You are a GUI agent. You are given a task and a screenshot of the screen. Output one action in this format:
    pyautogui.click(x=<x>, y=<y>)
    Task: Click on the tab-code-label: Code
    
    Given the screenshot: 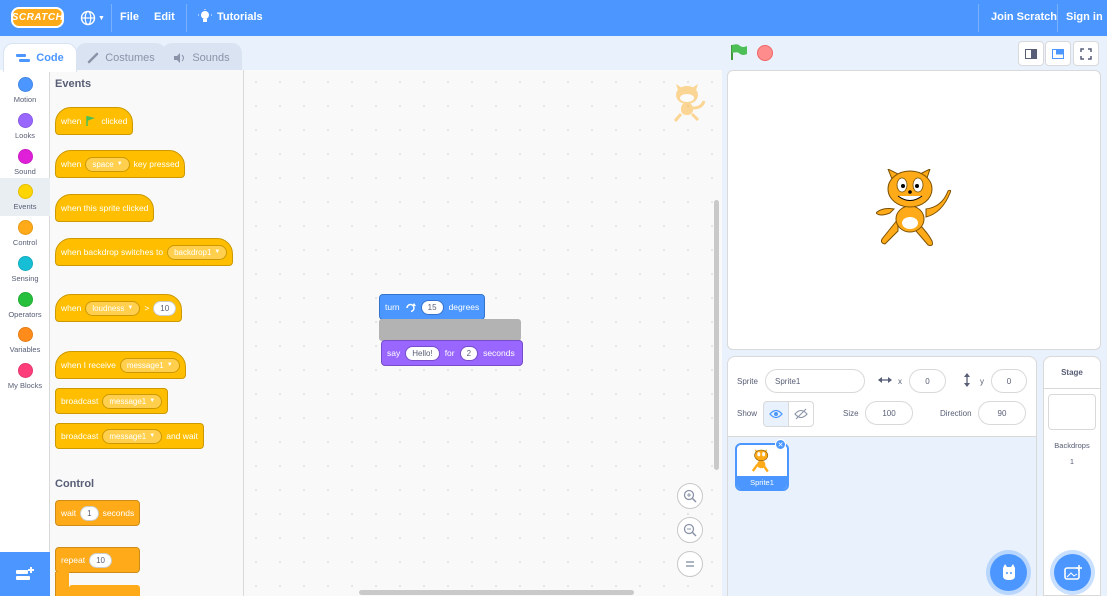 What is the action you would take?
    pyautogui.click(x=50, y=58)
    